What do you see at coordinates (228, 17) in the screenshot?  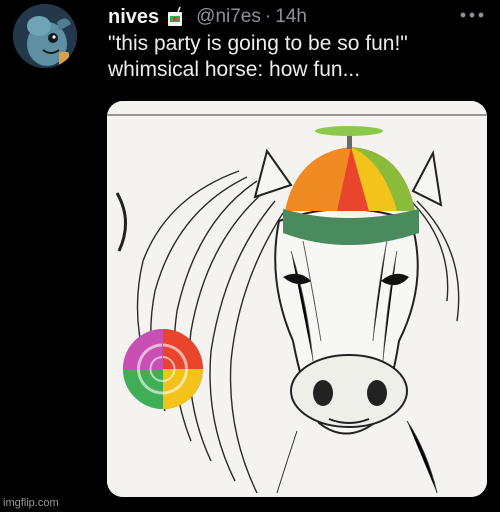 I see `handle: @ni7es` at bounding box center [228, 17].